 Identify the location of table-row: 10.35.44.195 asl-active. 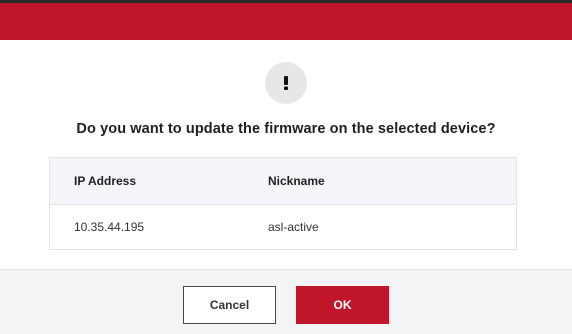
(283, 227).